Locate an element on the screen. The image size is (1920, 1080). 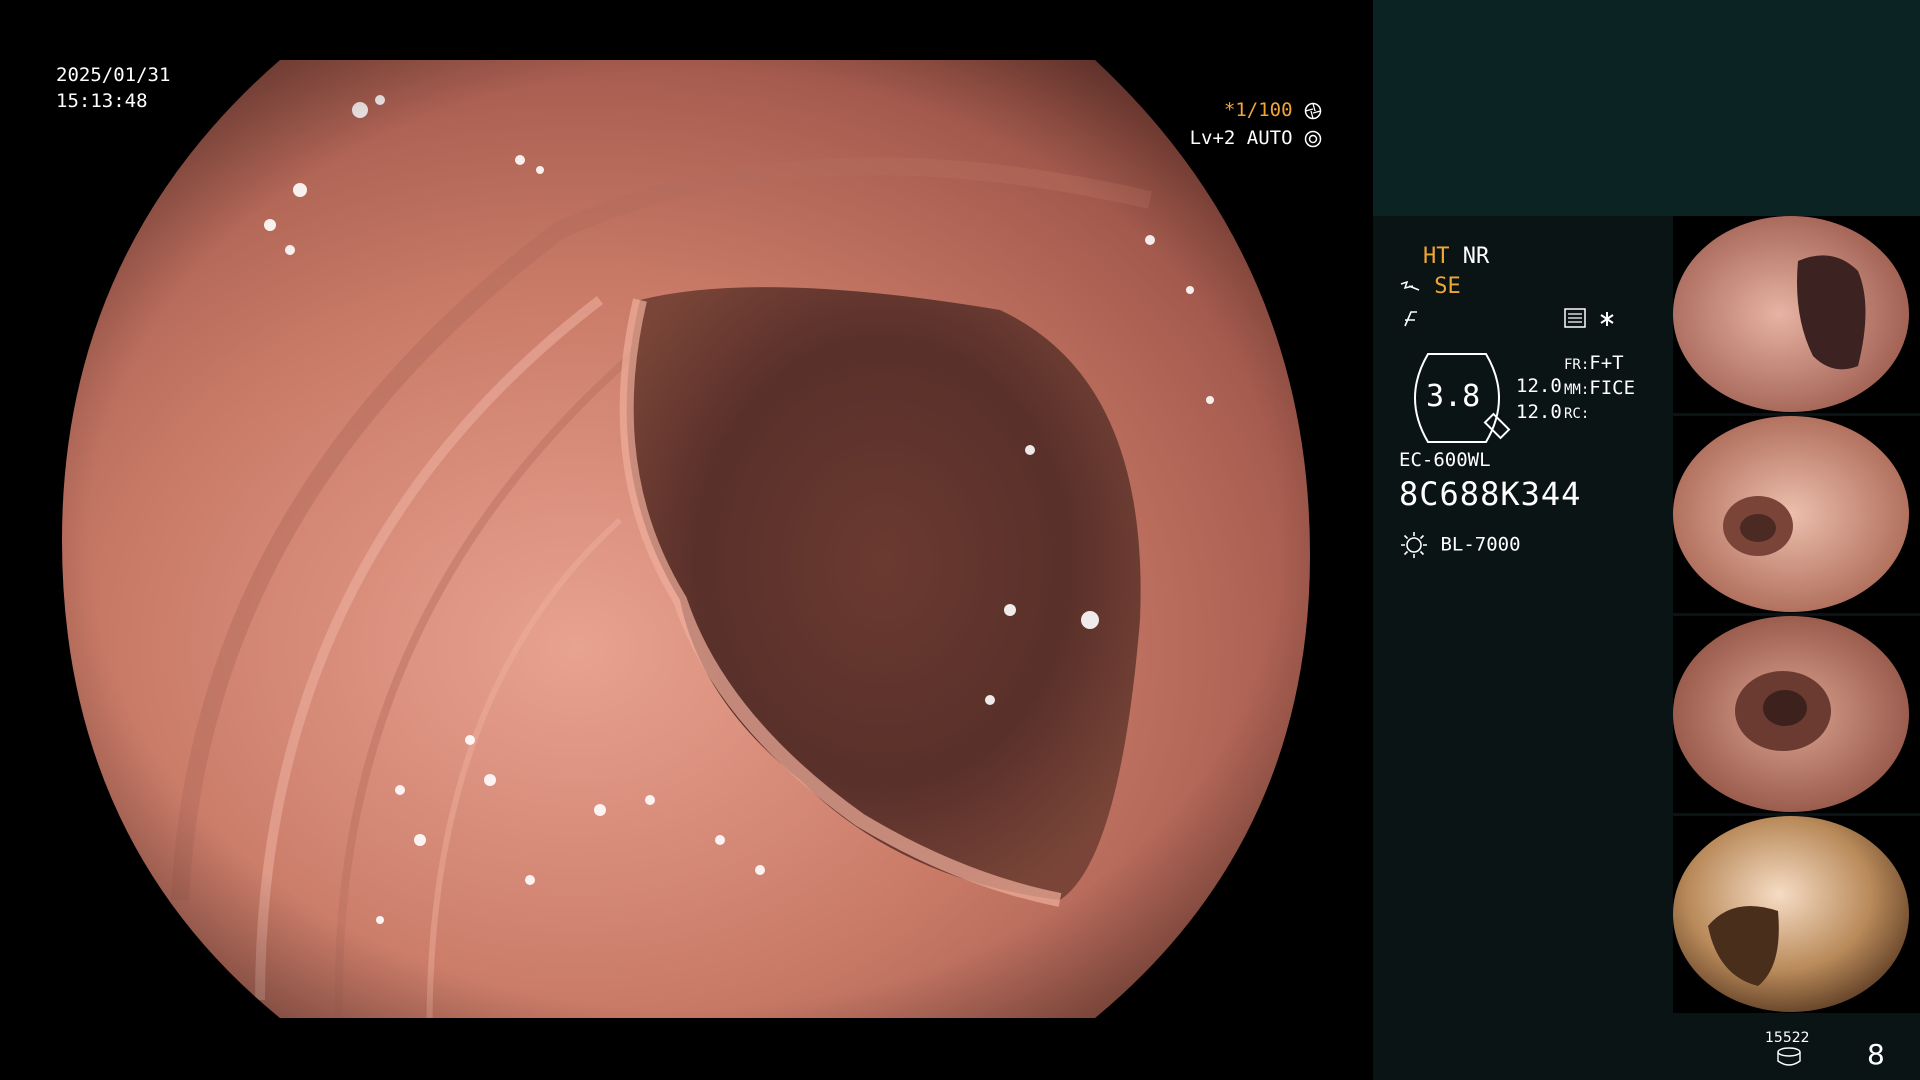
light-source-row: BL-7000 is located at coordinates (1460, 545).